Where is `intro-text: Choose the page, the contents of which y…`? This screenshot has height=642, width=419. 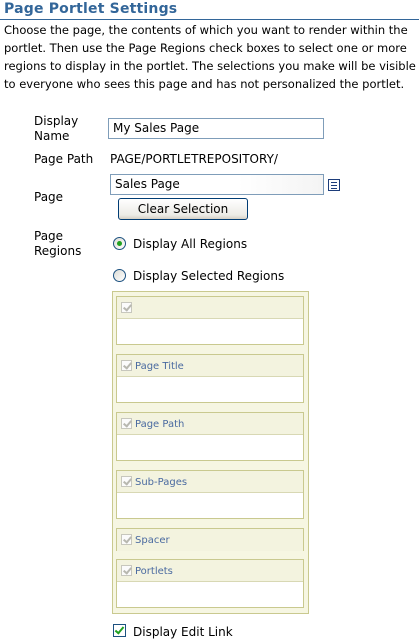 intro-text: Choose the page, the contents of which y… is located at coordinates (210, 57).